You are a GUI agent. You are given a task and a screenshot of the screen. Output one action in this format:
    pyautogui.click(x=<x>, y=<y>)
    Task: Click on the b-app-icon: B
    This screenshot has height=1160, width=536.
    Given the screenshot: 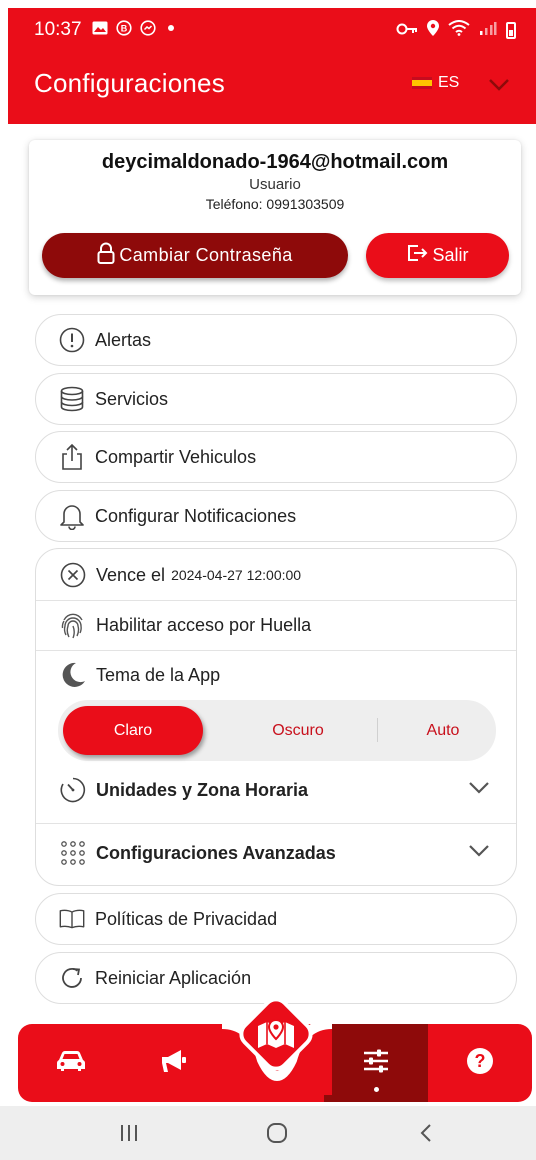 What is the action you would take?
    pyautogui.click(x=124, y=28)
    